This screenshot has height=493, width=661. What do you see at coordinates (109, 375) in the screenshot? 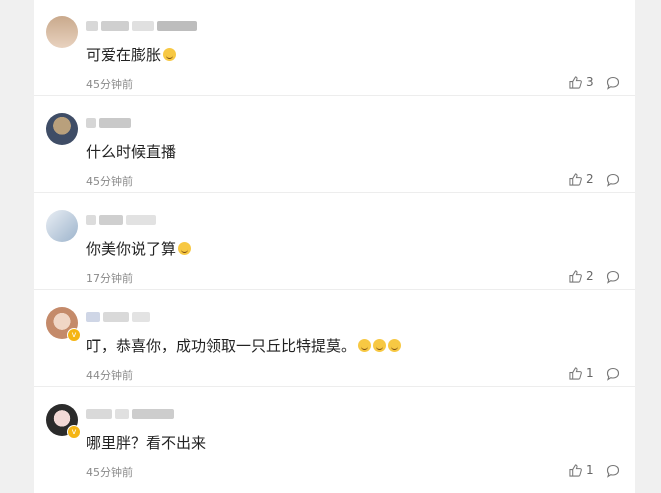
I see `comment-time: 44分钟前` at bounding box center [109, 375].